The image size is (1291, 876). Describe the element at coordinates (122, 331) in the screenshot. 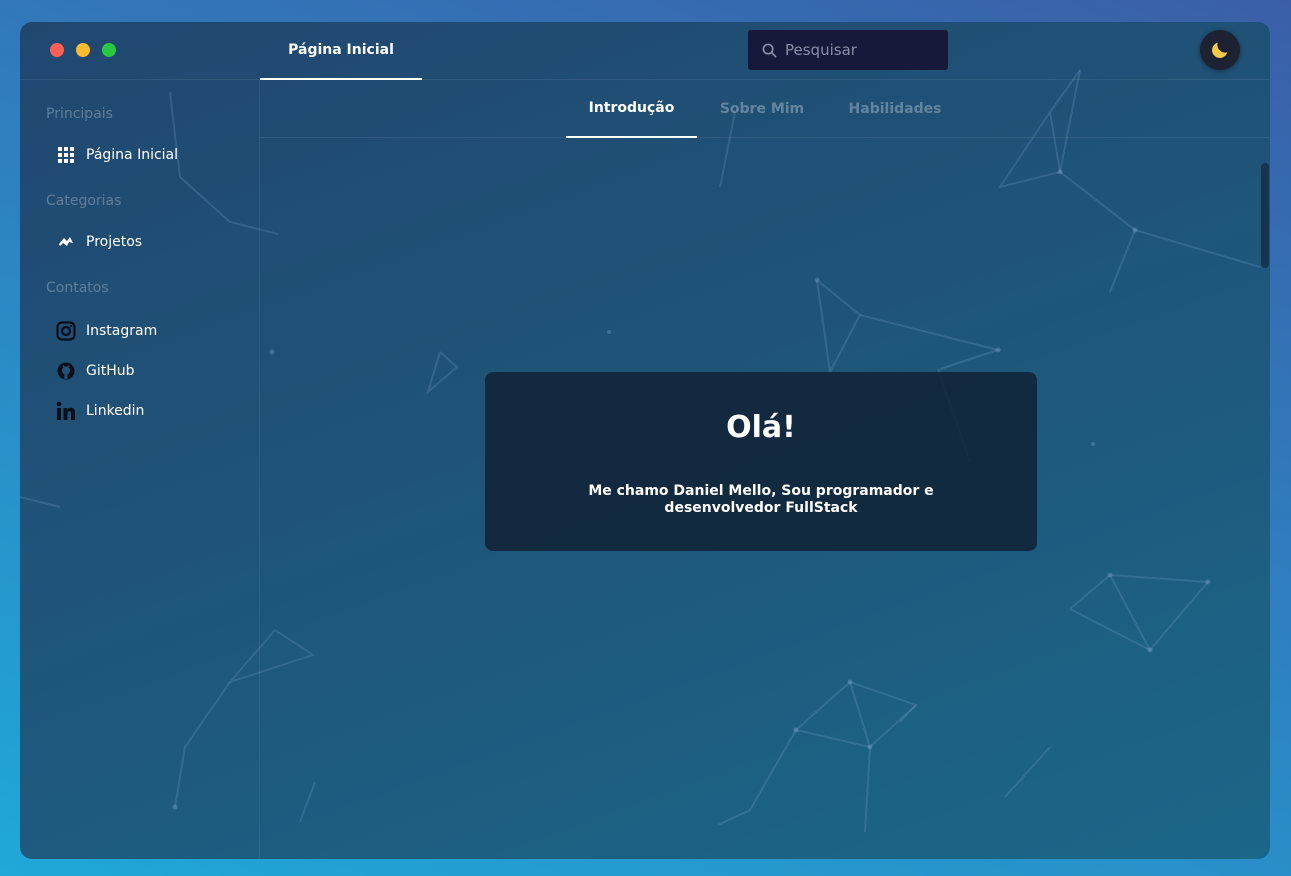

I see `sidebar-item-label: Instagram` at that location.